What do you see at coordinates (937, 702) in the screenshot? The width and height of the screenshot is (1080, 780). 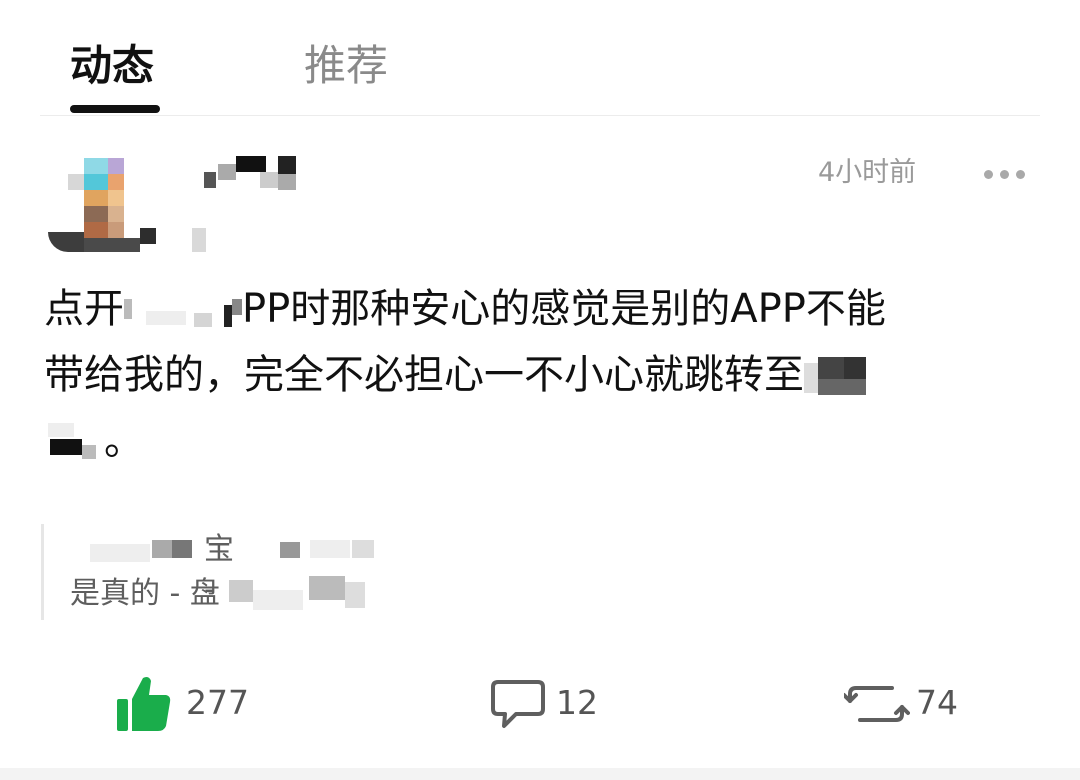 I see `repost-count: 74` at bounding box center [937, 702].